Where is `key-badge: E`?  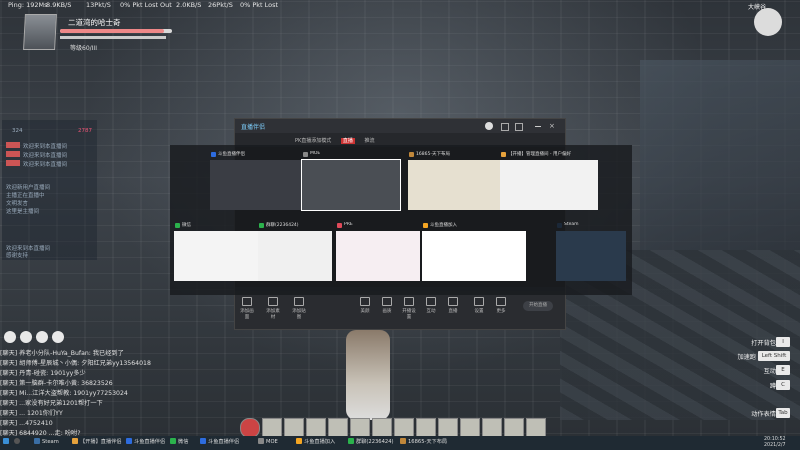 key-badge: E is located at coordinates (783, 370).